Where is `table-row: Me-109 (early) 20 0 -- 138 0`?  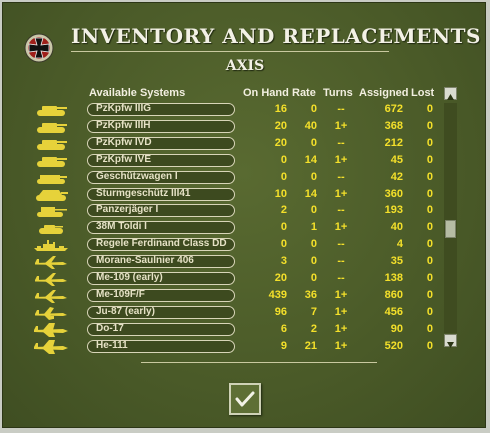
table-row: Me-109 (early) 20 0 -- 138 0 is located at coordinates (223, 279).